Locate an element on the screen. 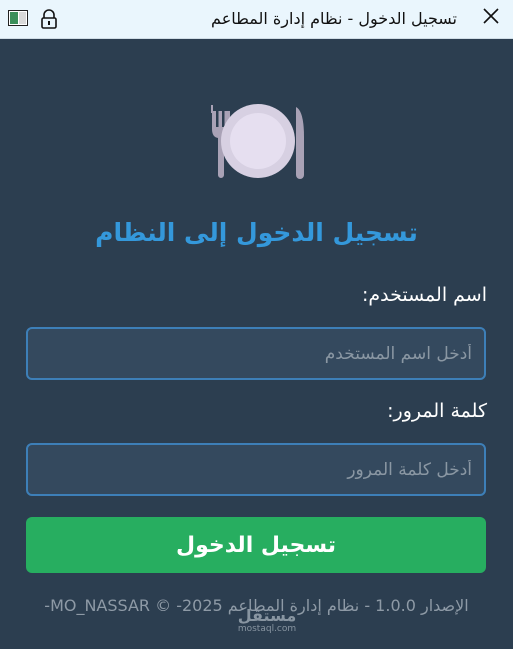 The height and width of the screenshot is (649, 513). watermark-domain: mostaql.com is located at coordinates (267, 629).